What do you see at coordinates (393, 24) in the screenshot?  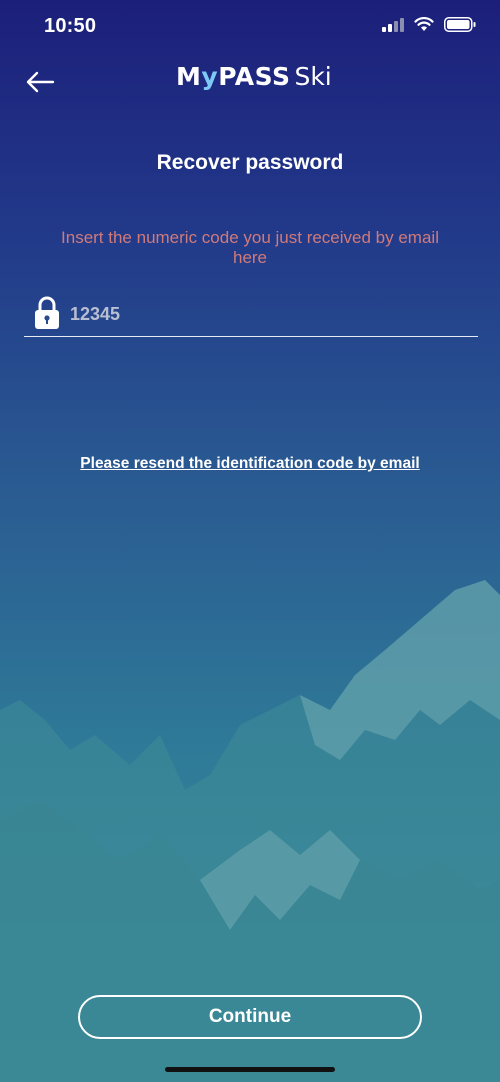 I see `cellular-signal-icon` at bounding box center [393, 24].